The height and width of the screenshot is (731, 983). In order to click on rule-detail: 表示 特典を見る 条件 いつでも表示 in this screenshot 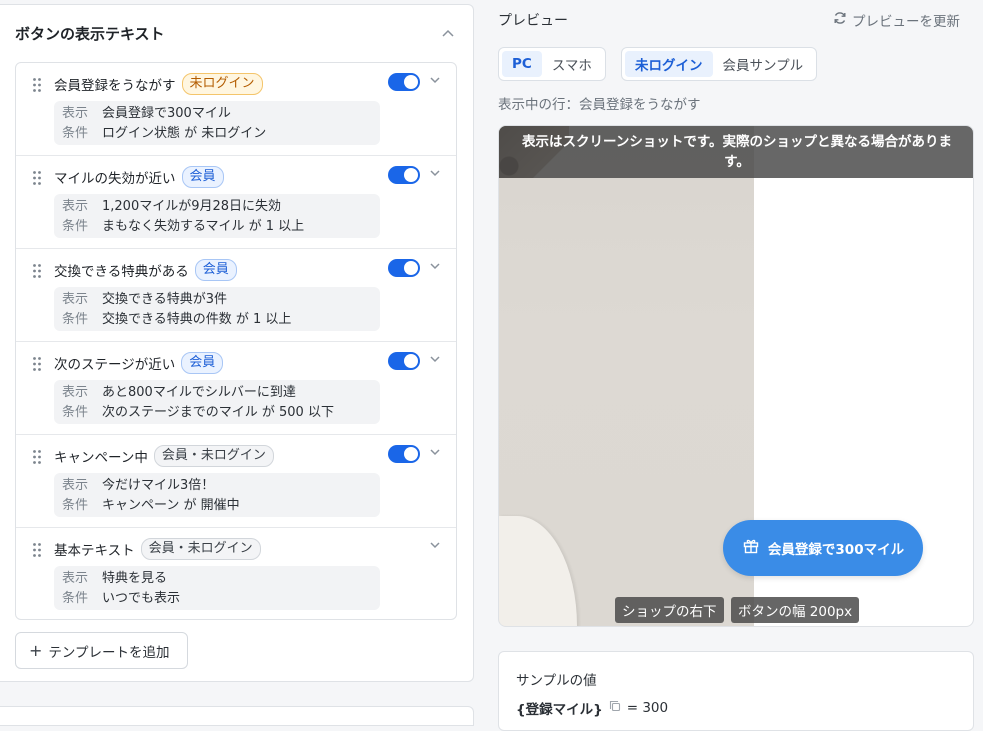, I will do `click(217, 588)`.